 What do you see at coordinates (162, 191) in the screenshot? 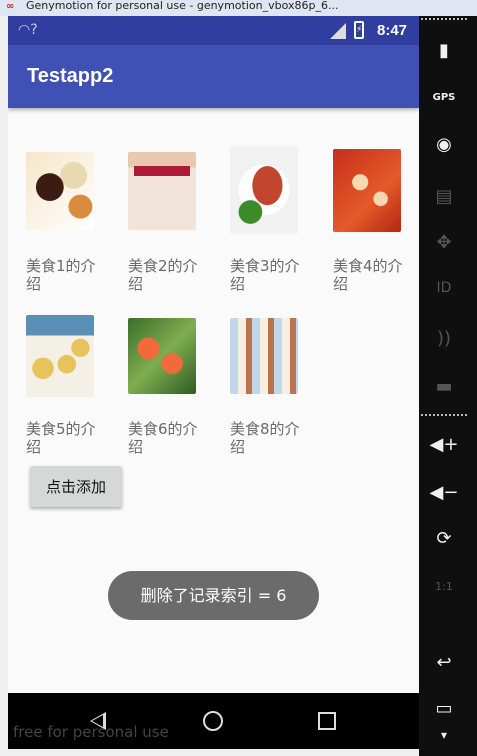
I see `food-2-image` at bounding box center [162, 191].